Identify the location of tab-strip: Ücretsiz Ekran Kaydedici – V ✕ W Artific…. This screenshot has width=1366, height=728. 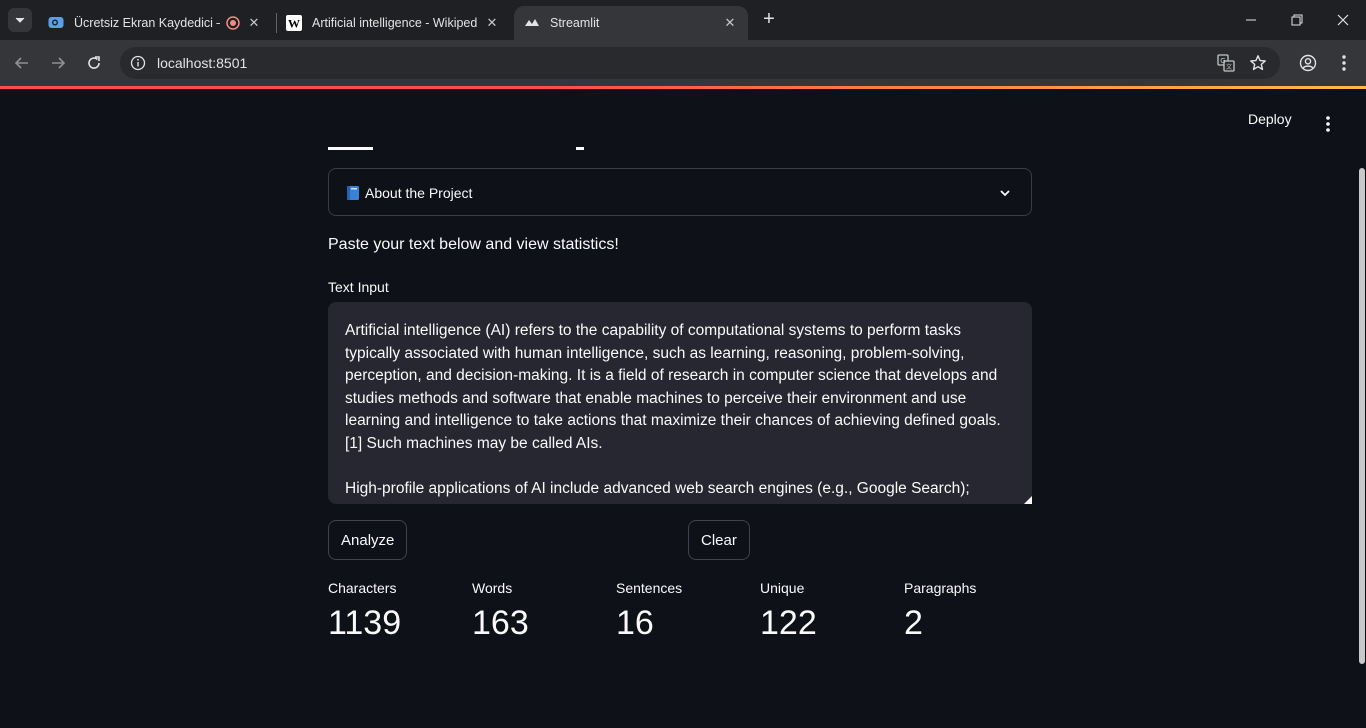
(683, 20).